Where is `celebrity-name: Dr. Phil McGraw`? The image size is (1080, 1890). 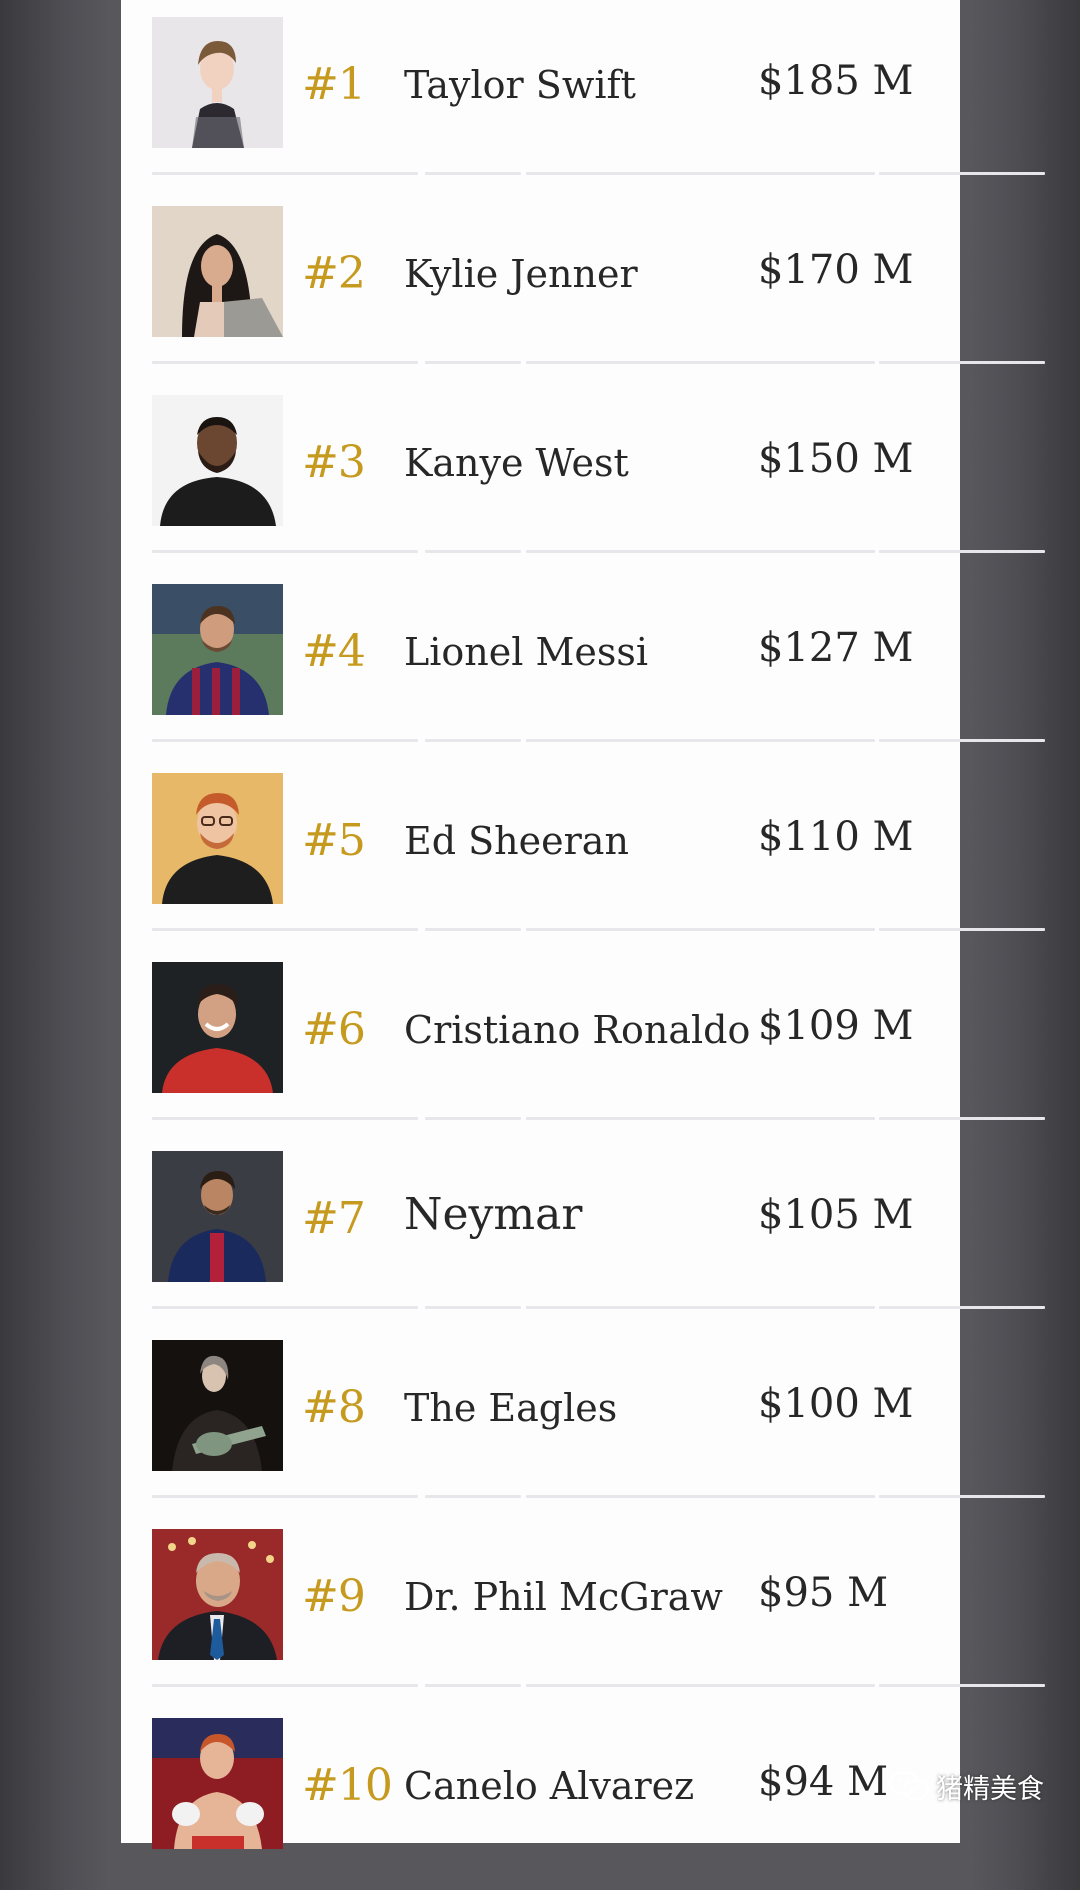 celebrity-name: Dr. Phil McGraw is located at coordinates (563, 1597).